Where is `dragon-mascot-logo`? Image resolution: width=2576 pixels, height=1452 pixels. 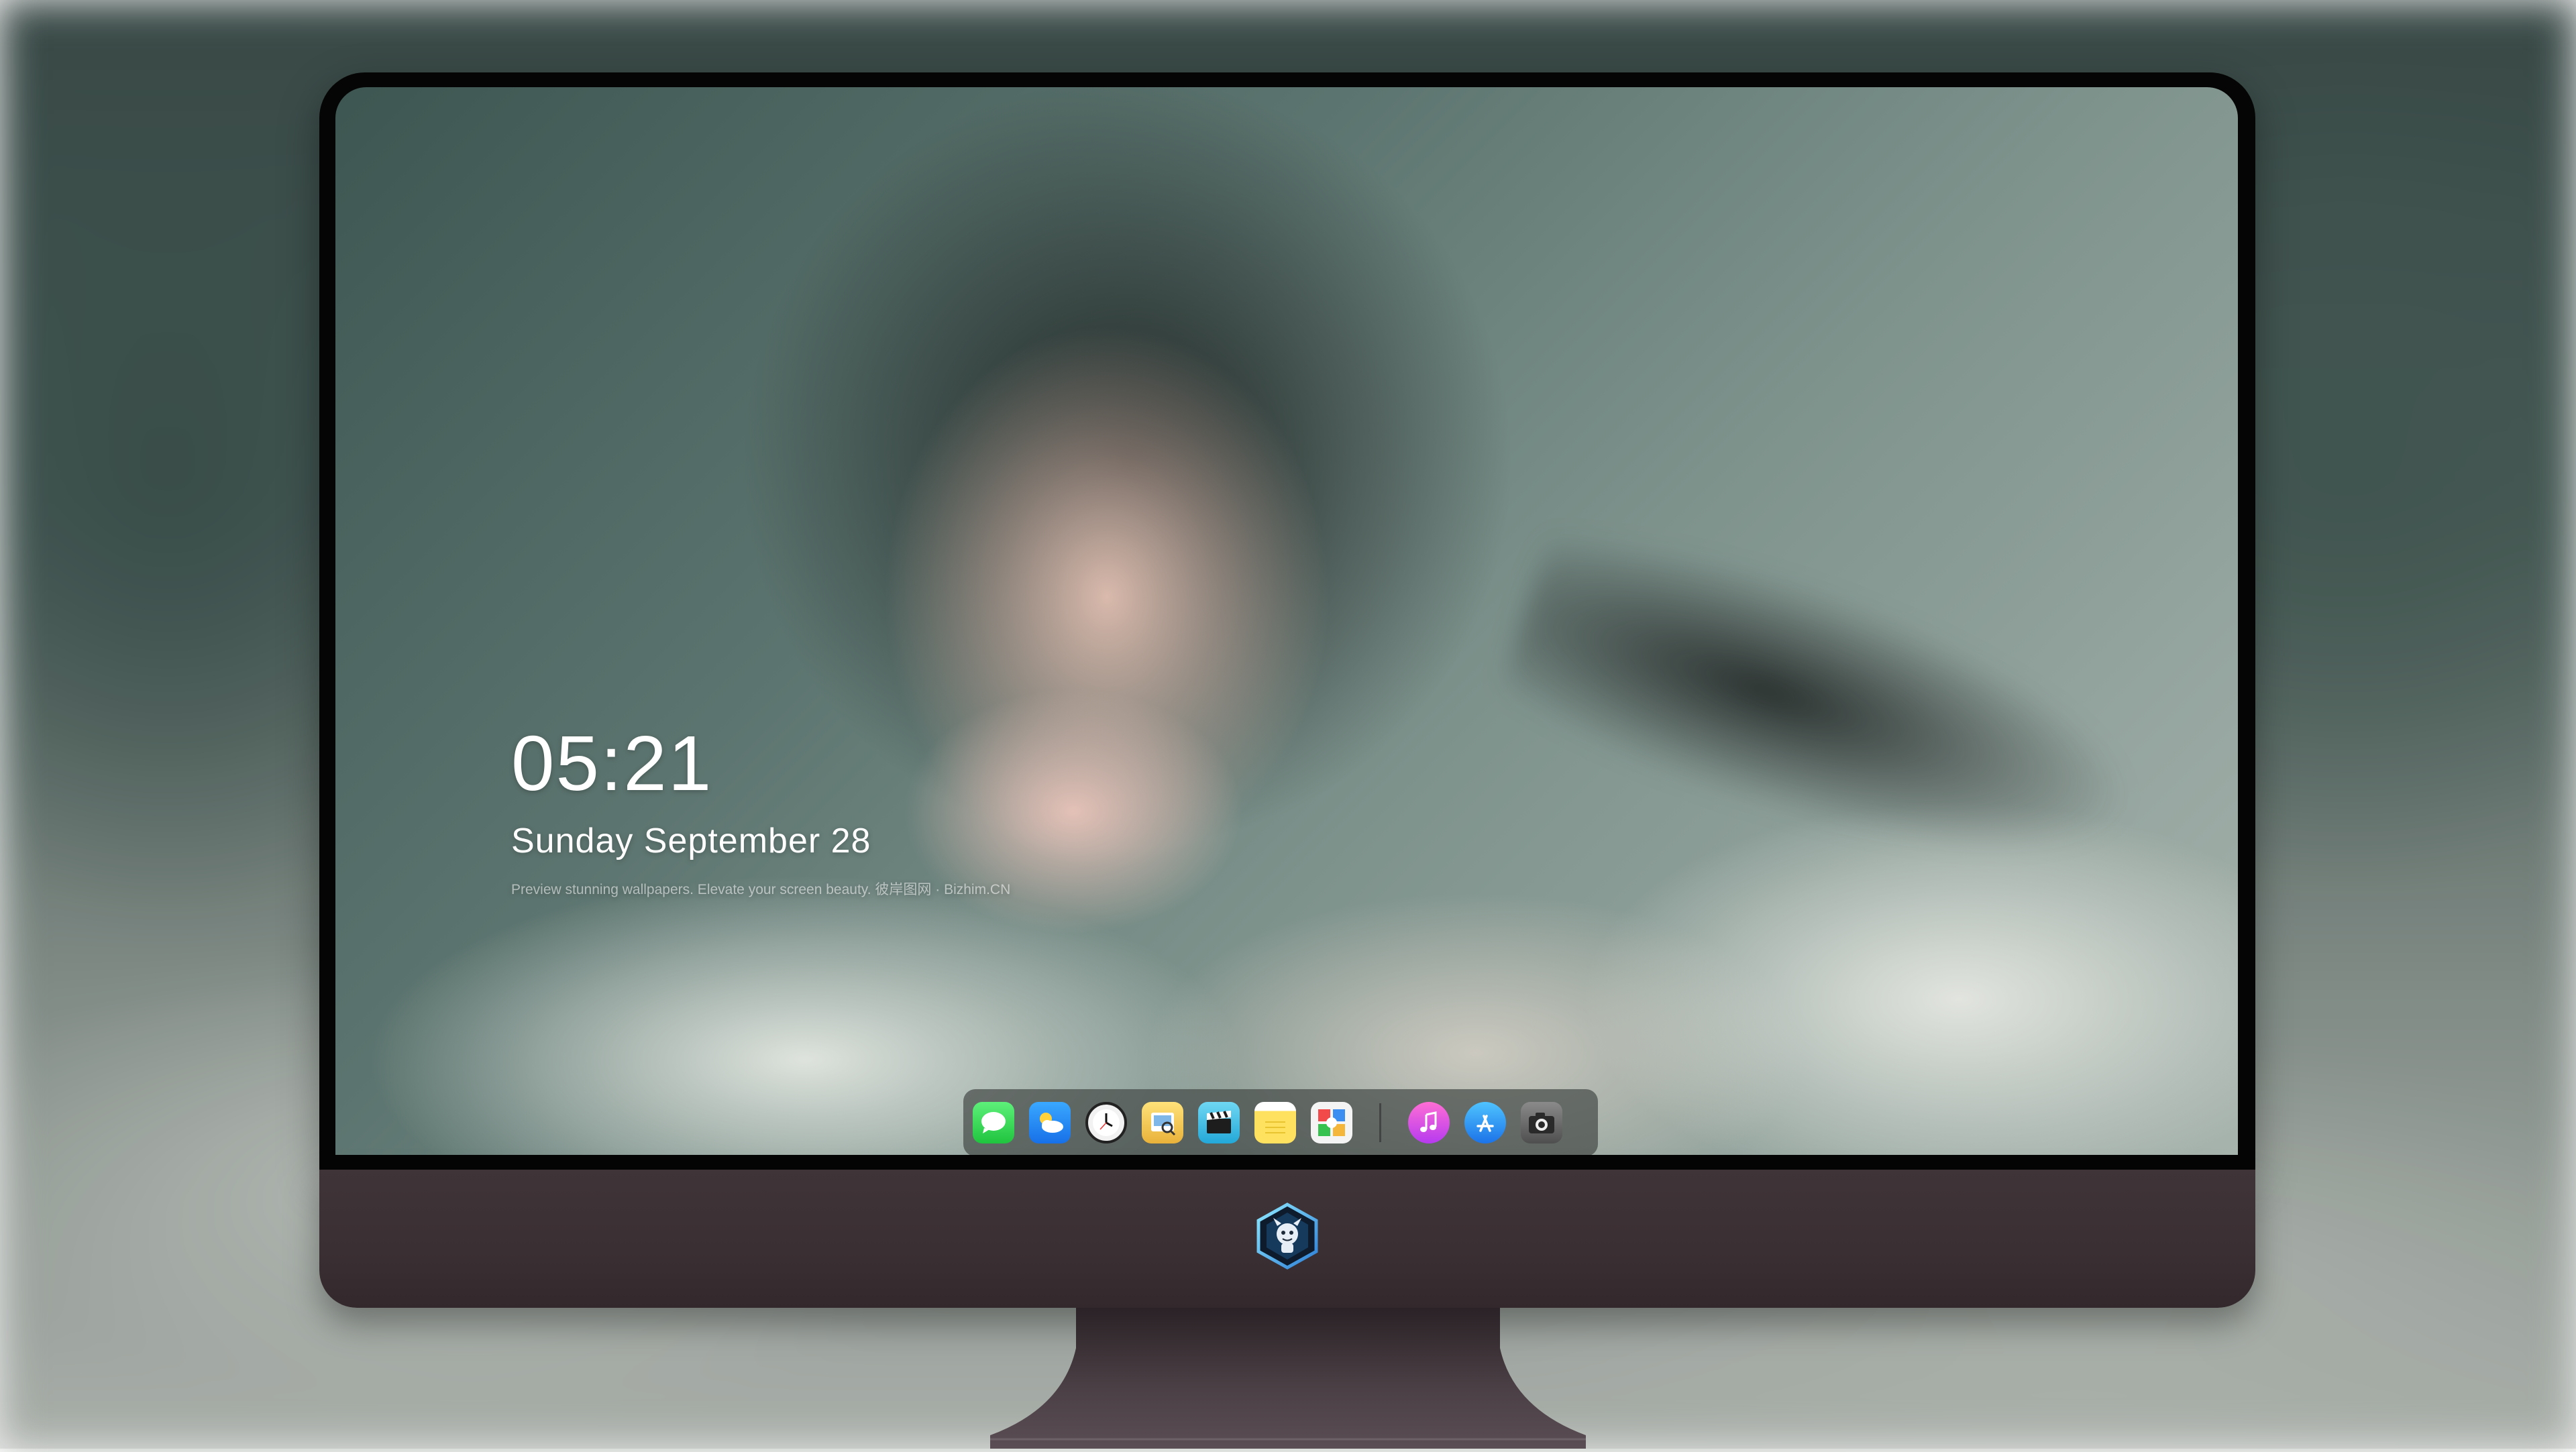
dragon-mascot-logo is located at coordinates (1287, 1236).